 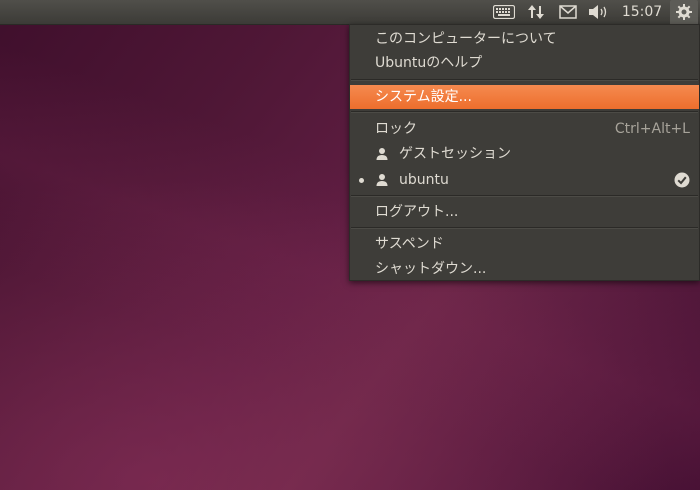 I want to click on envelope-icon, so click(x=568, y=12).